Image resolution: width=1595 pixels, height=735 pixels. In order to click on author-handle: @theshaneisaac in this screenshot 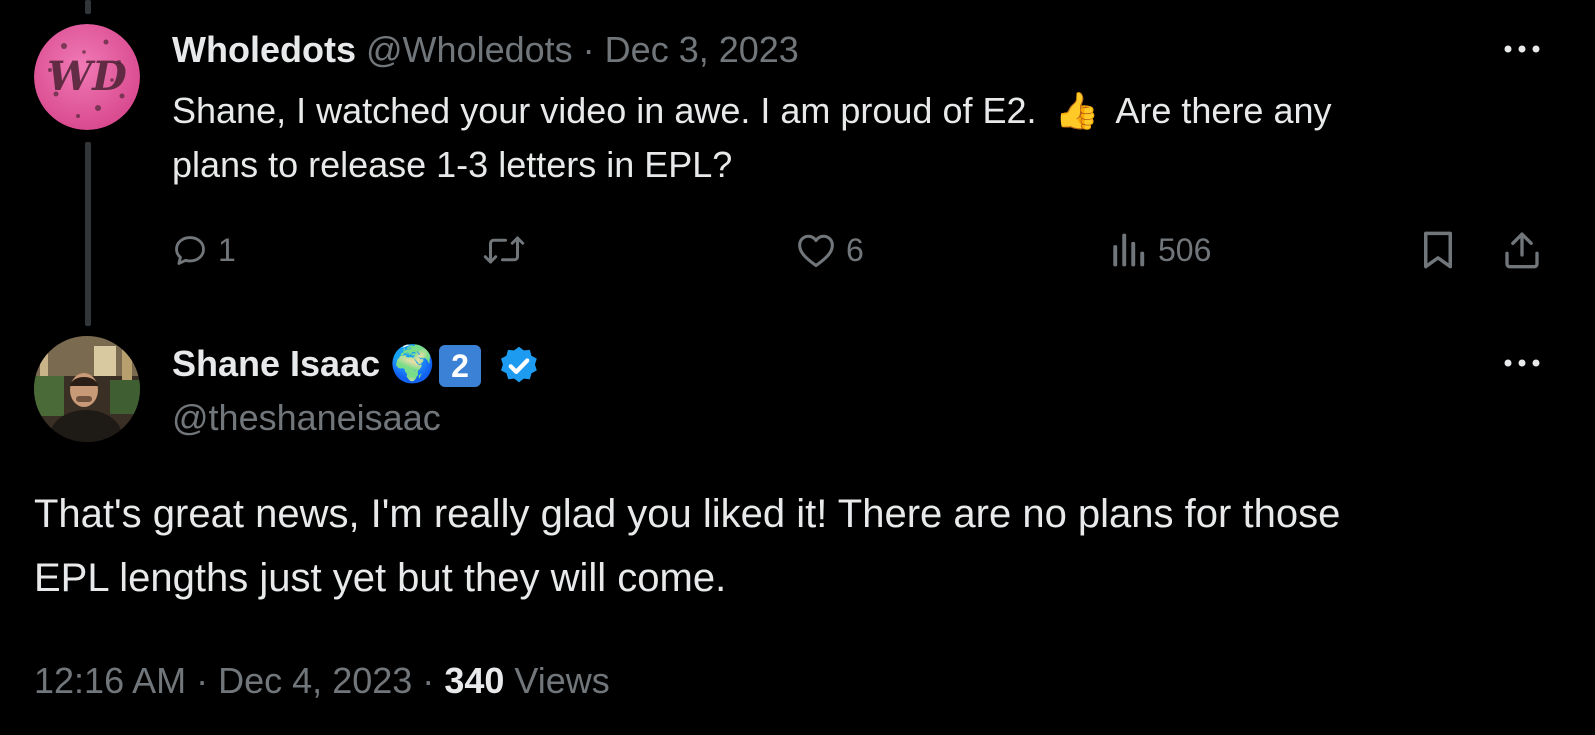, I will do `click(306, 418)`.